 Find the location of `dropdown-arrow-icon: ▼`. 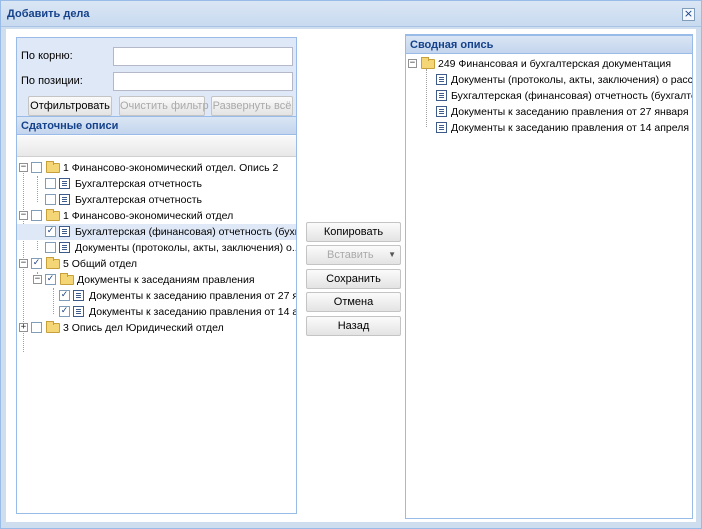

dropdown-arrow-icon: ▼ is located at coordinates (392, 255).